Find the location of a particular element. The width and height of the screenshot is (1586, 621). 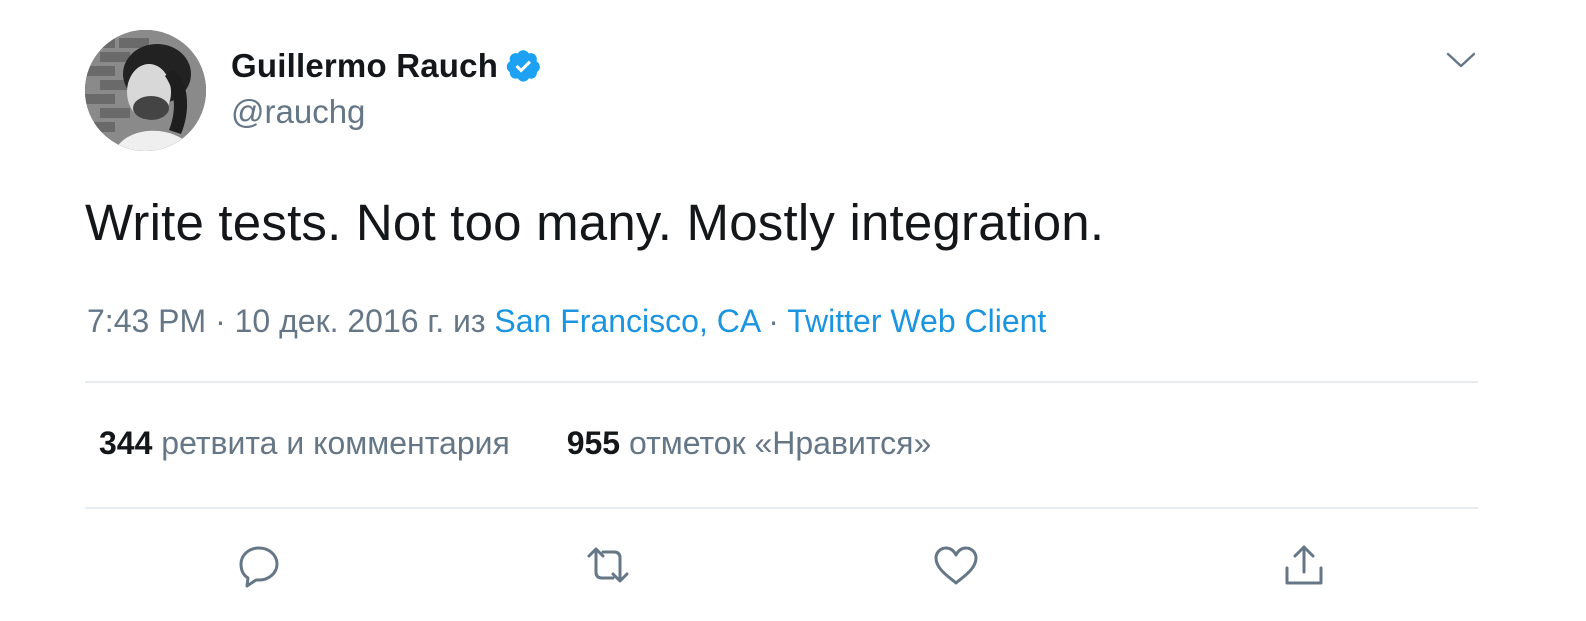

tweet-date: 10 дек. 2016 г. is located at coordinates (339, 321).